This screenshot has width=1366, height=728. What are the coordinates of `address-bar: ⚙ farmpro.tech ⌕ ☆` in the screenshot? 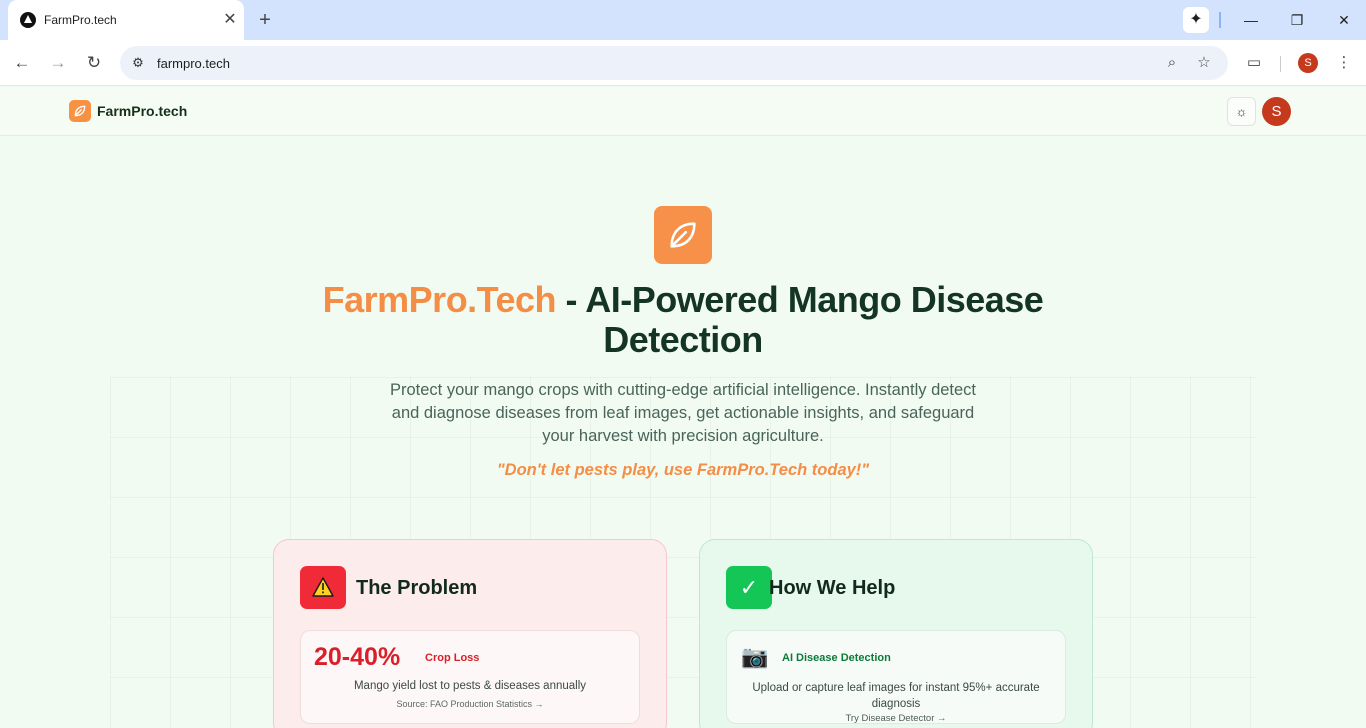 It's located at (674, 63).